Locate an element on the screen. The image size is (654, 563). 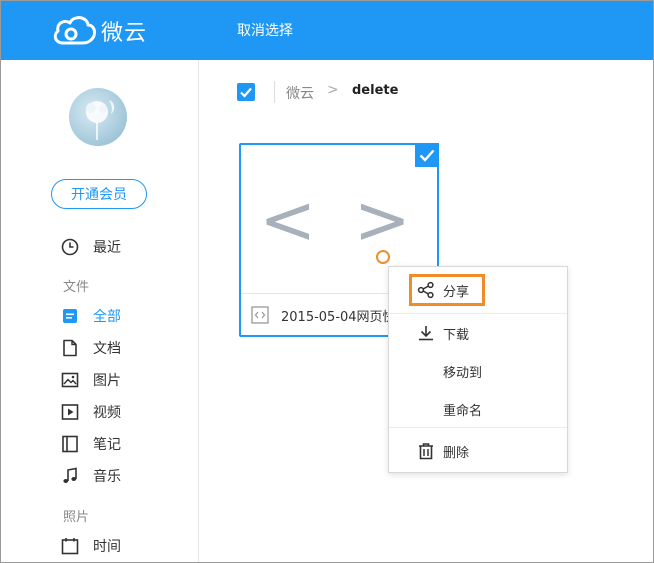
html-file-icon is located at coordinates (260, 315).